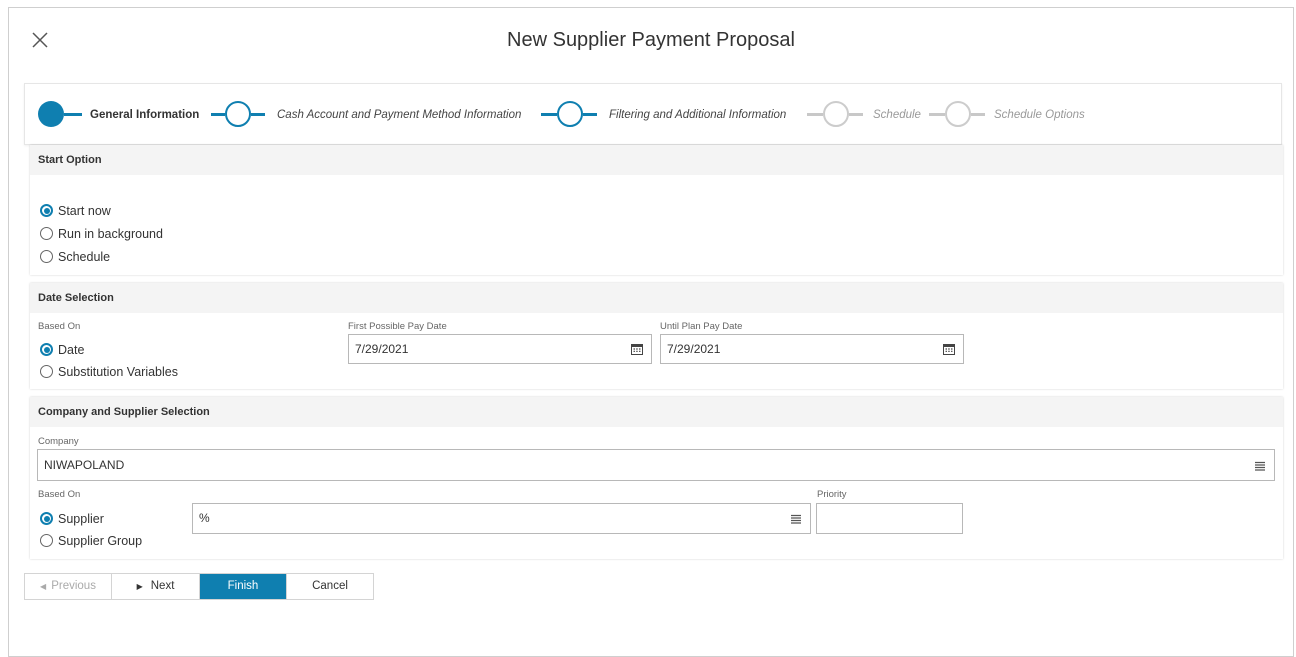  I want to click on step-1-indicator, so click(51, 114).